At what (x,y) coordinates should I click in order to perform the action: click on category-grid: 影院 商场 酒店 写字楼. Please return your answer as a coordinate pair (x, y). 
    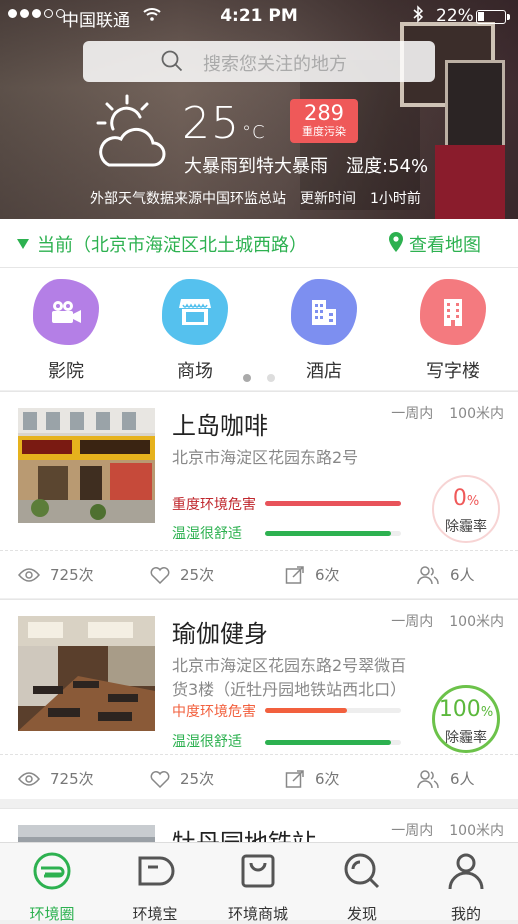
    Looking at the image, I should click on (259, 329).